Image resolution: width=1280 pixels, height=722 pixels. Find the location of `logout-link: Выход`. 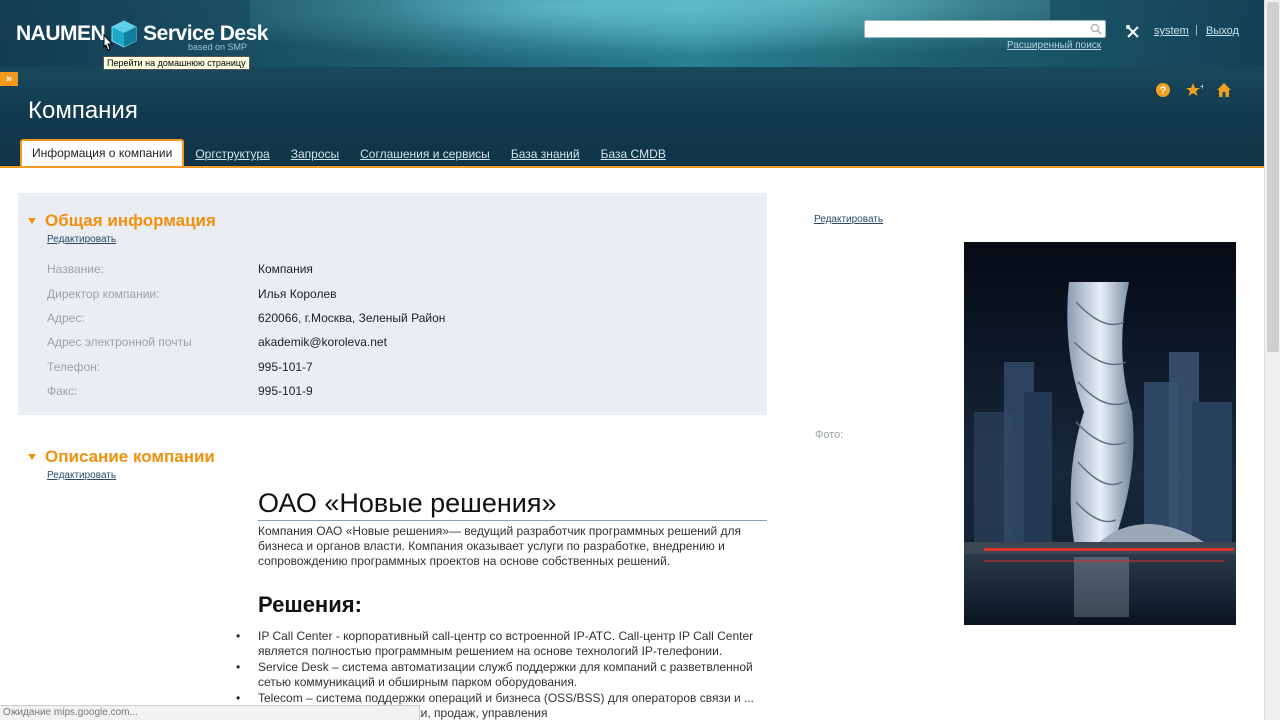

logout-link: Выход is located at coordinates (1222, 31).